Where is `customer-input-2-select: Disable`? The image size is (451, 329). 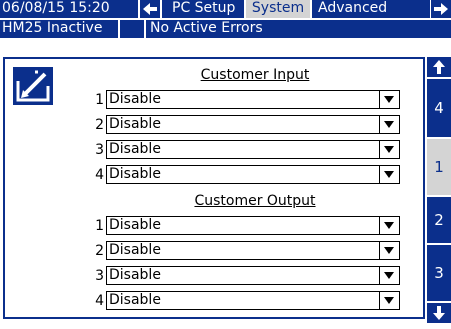
customer-input-2-select: Disable is located at coordinates (253, 124).